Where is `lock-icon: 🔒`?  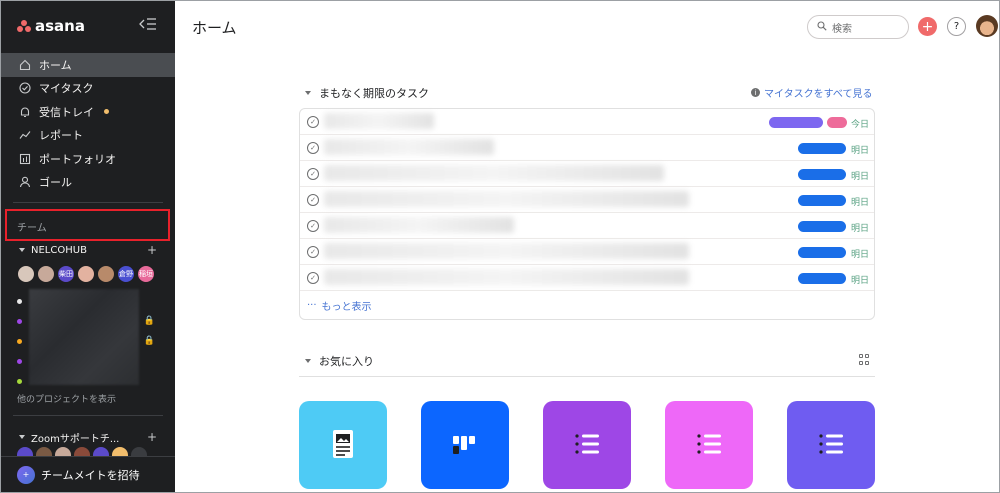 lock-icon: 🔒 is located at coordinates (149, 321).